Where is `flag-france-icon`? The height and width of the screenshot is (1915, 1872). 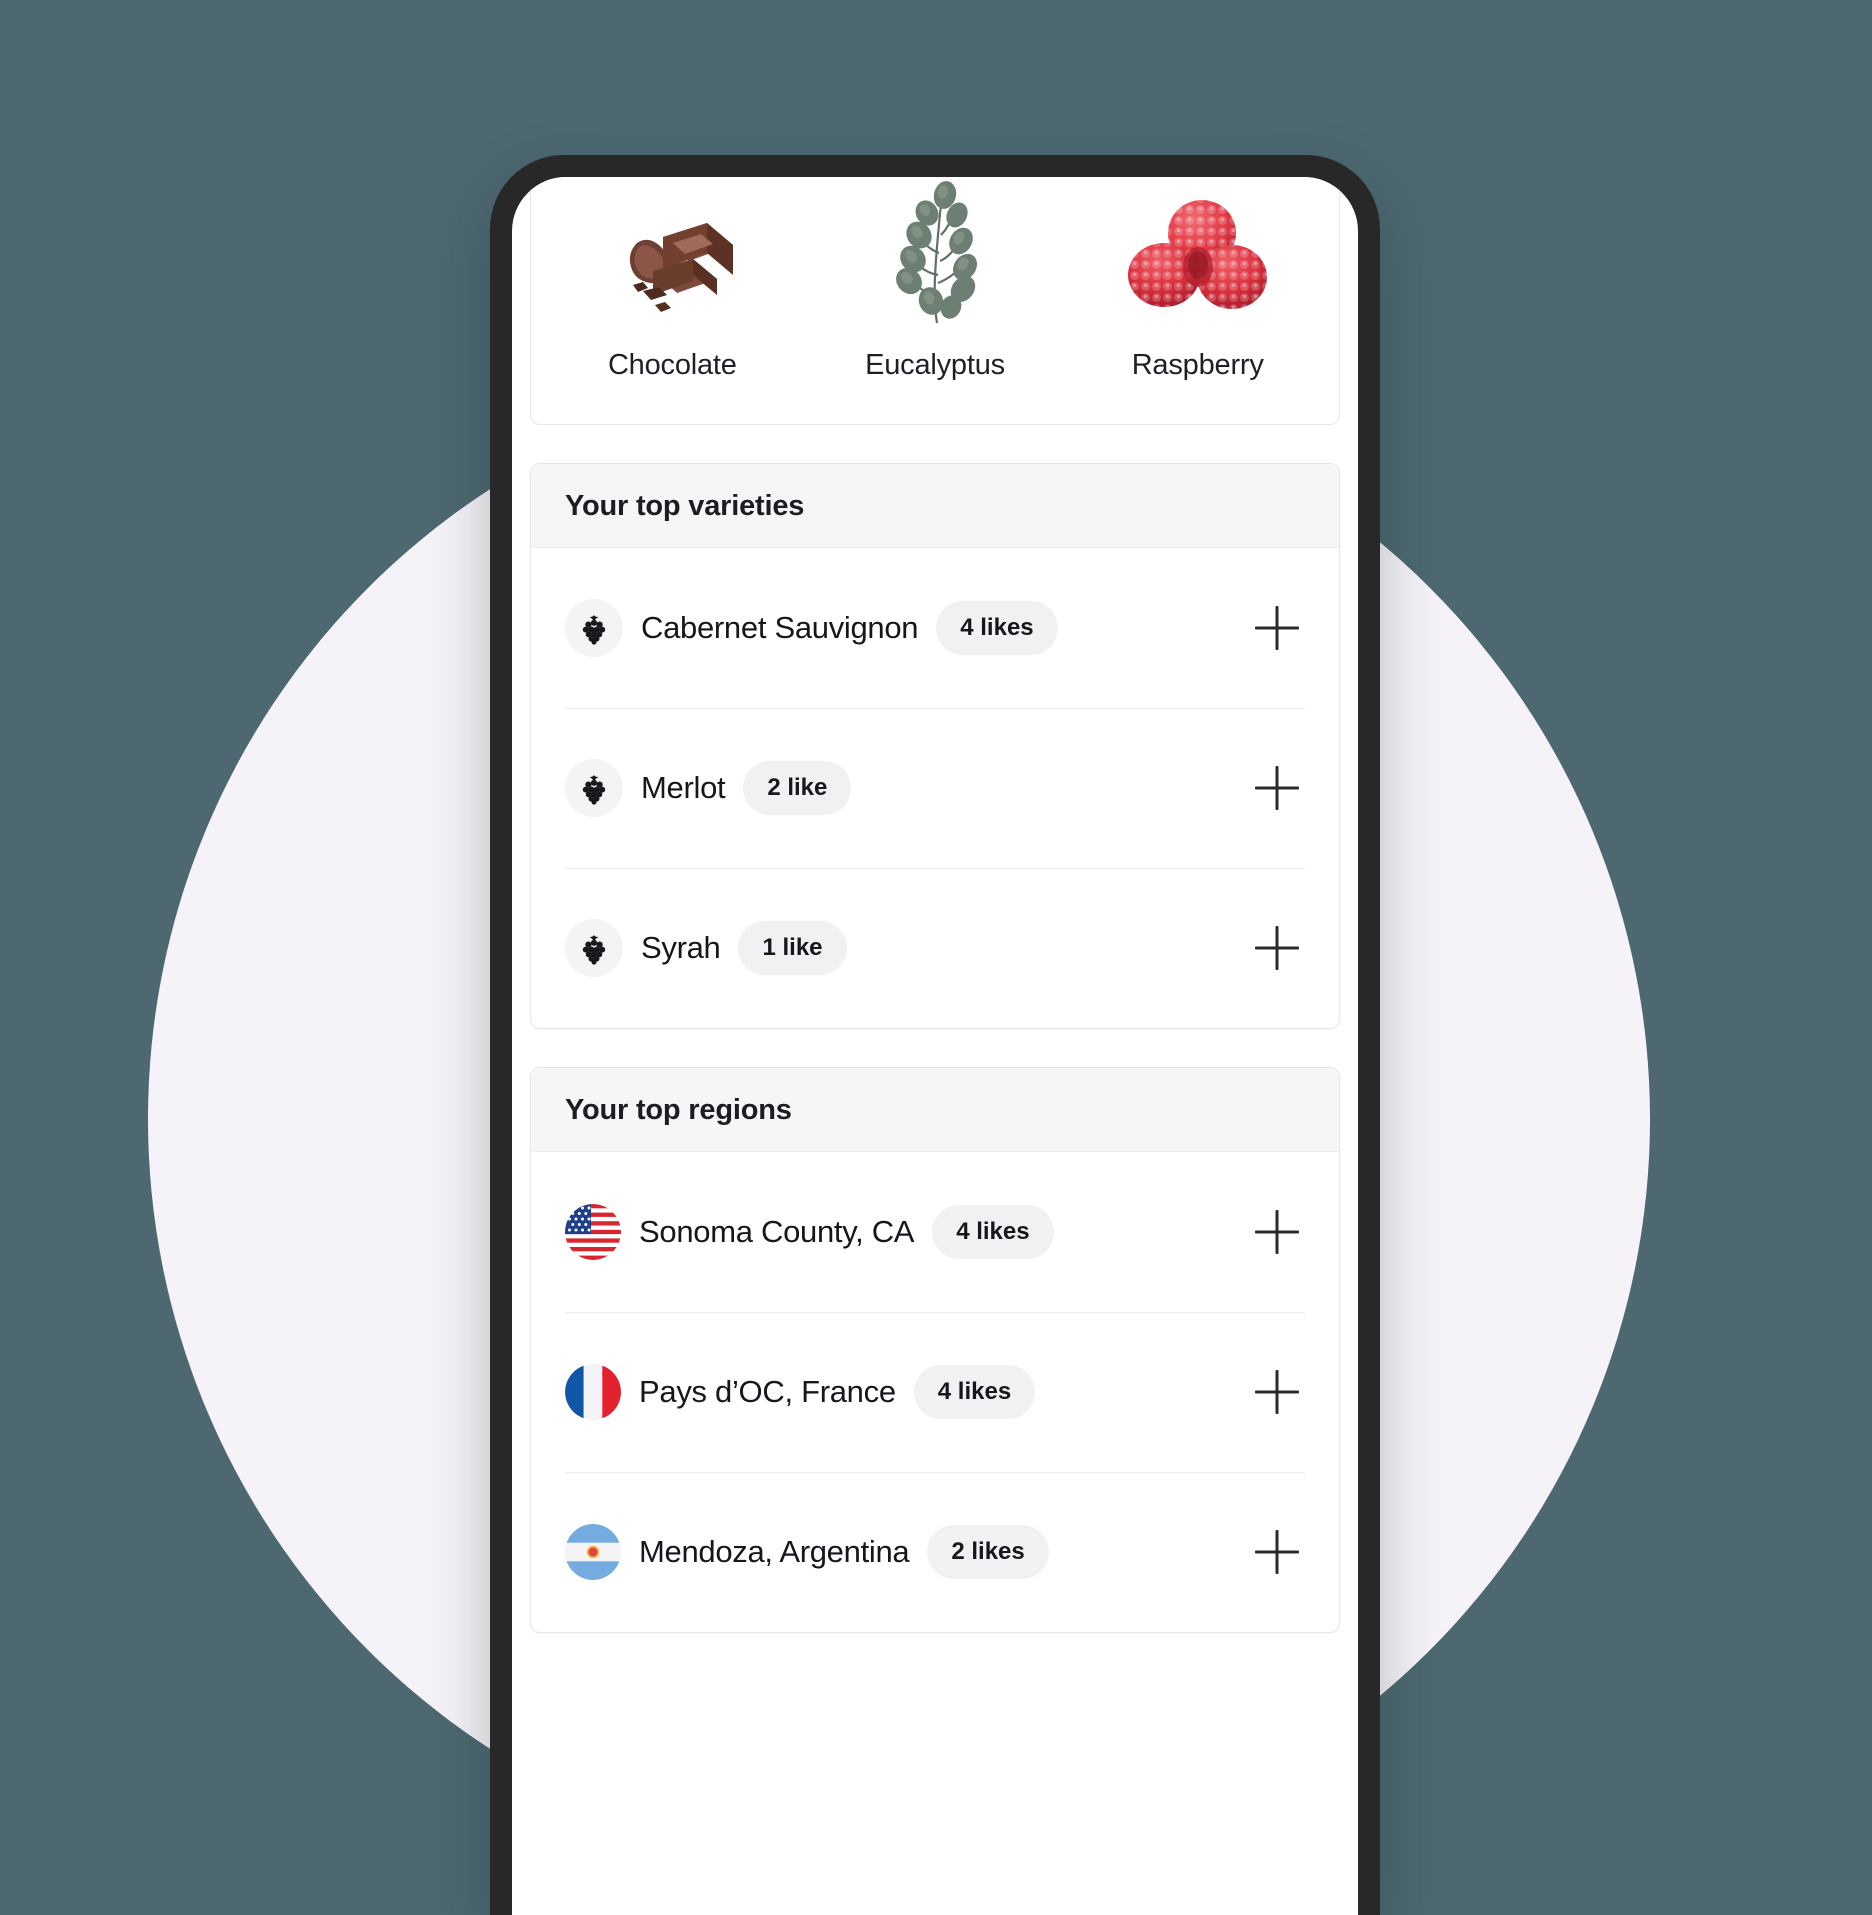
flag-france-icon is located at coordinates (593, 1392).